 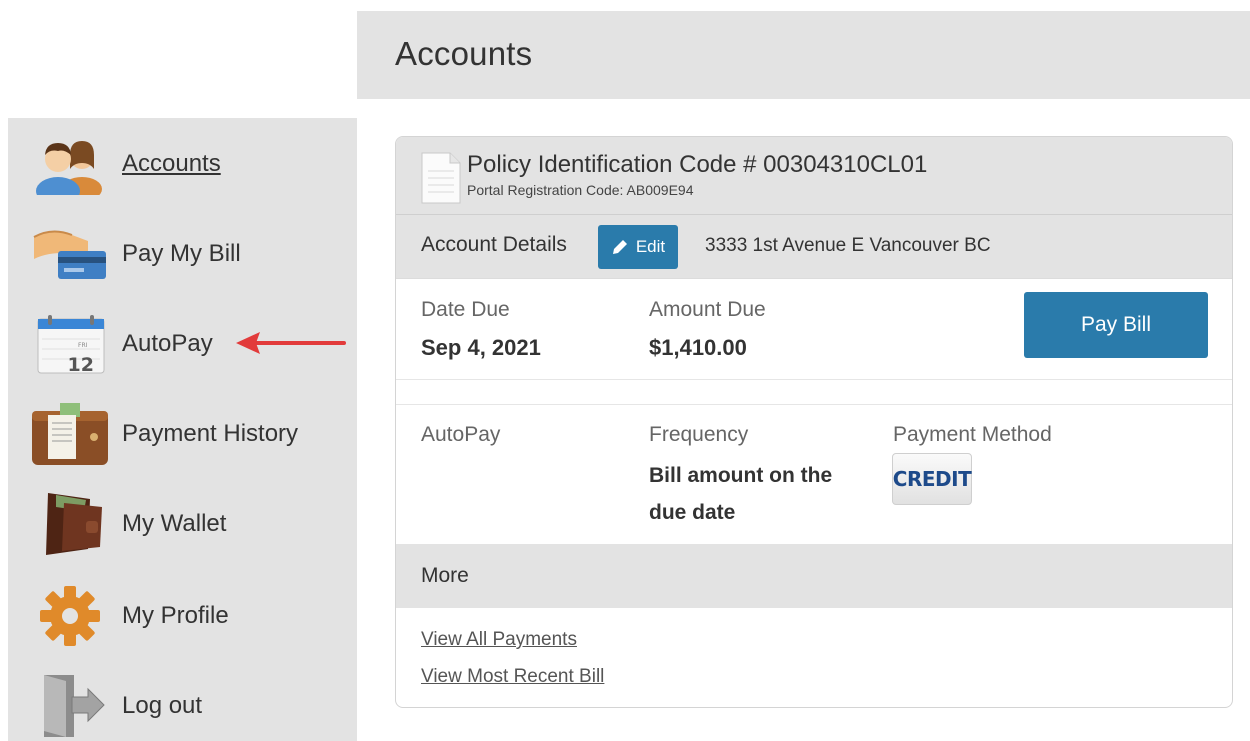 I want to click on receipt-wallet-icon, so click(x=70, y=434).